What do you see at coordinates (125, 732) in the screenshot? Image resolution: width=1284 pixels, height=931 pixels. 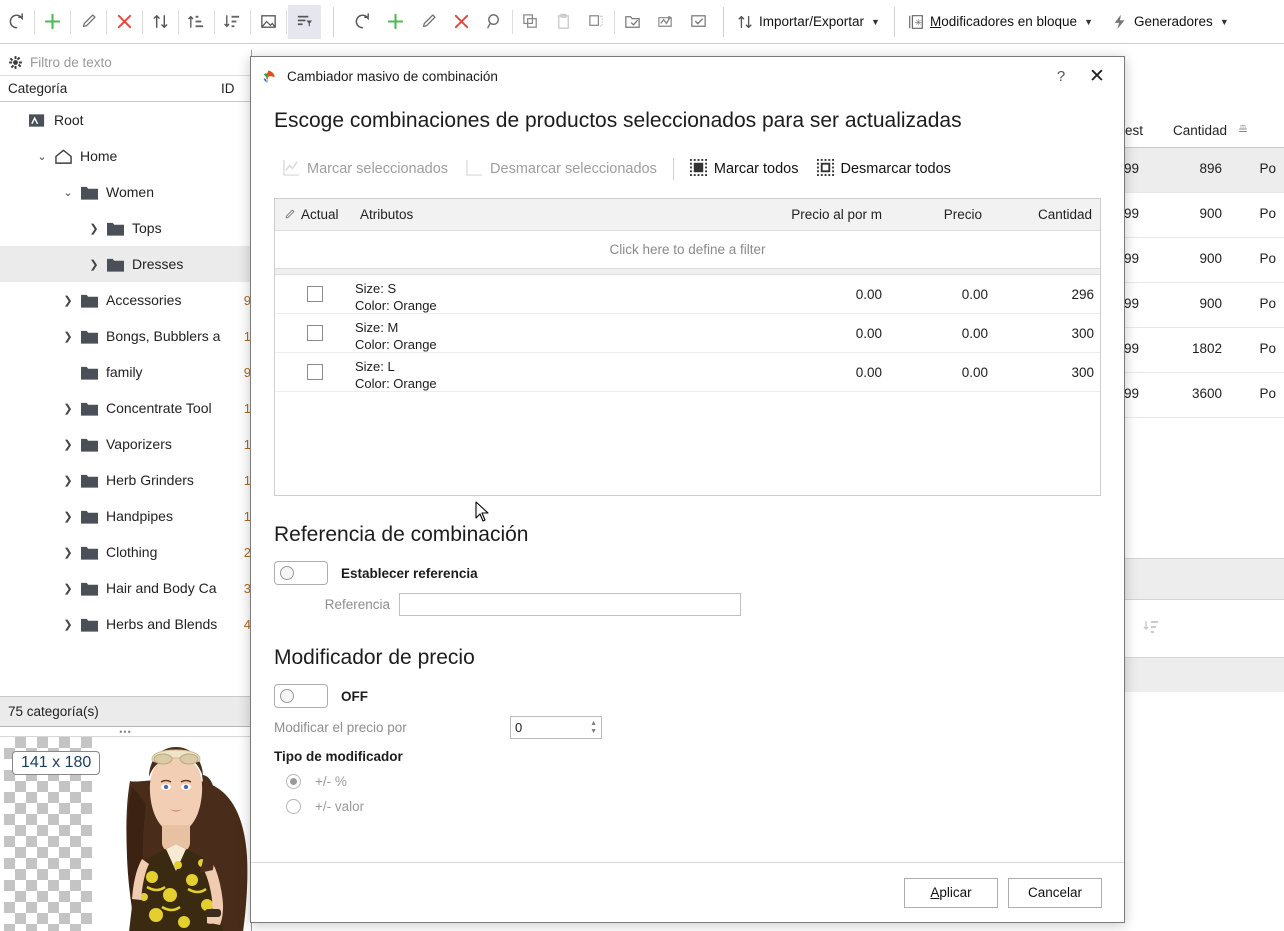 I see `pane-grip-handle: •••` at bounding box center [125, 732].